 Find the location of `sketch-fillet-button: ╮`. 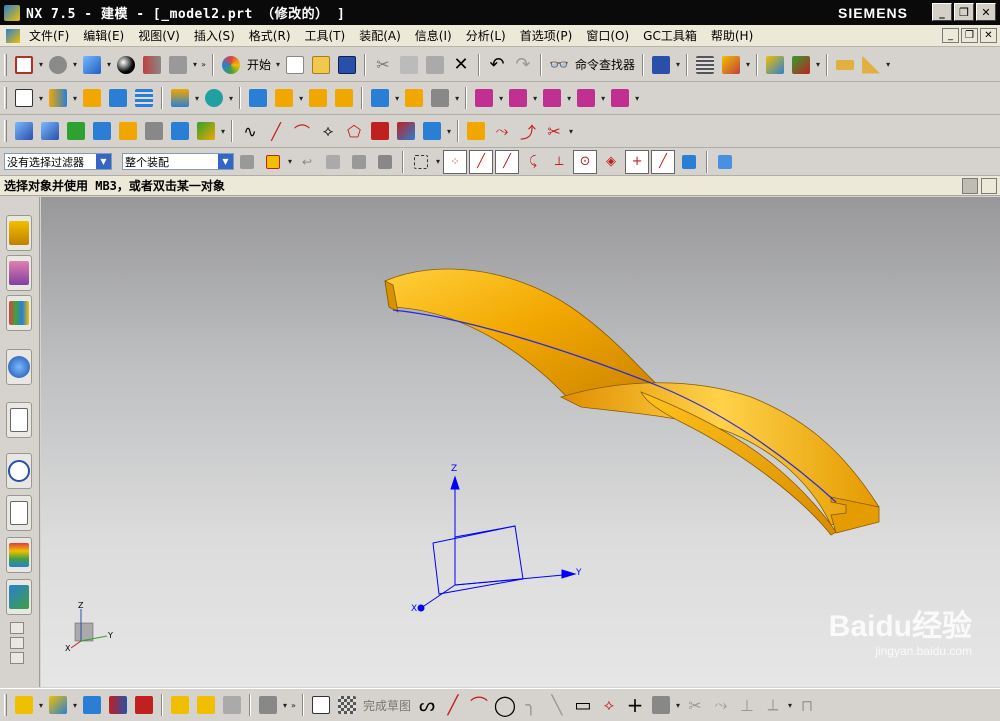

sketch-fillet-button: ╮ is located at coordinates (531, 705).